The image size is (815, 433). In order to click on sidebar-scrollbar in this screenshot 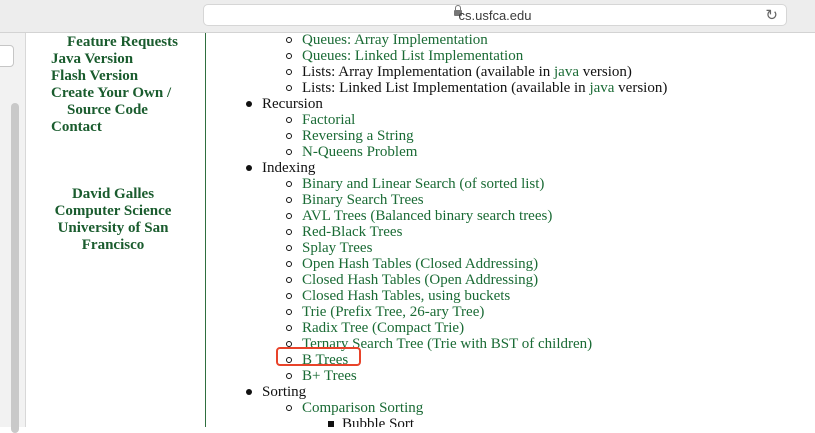, I will do `click(15, 268)`.